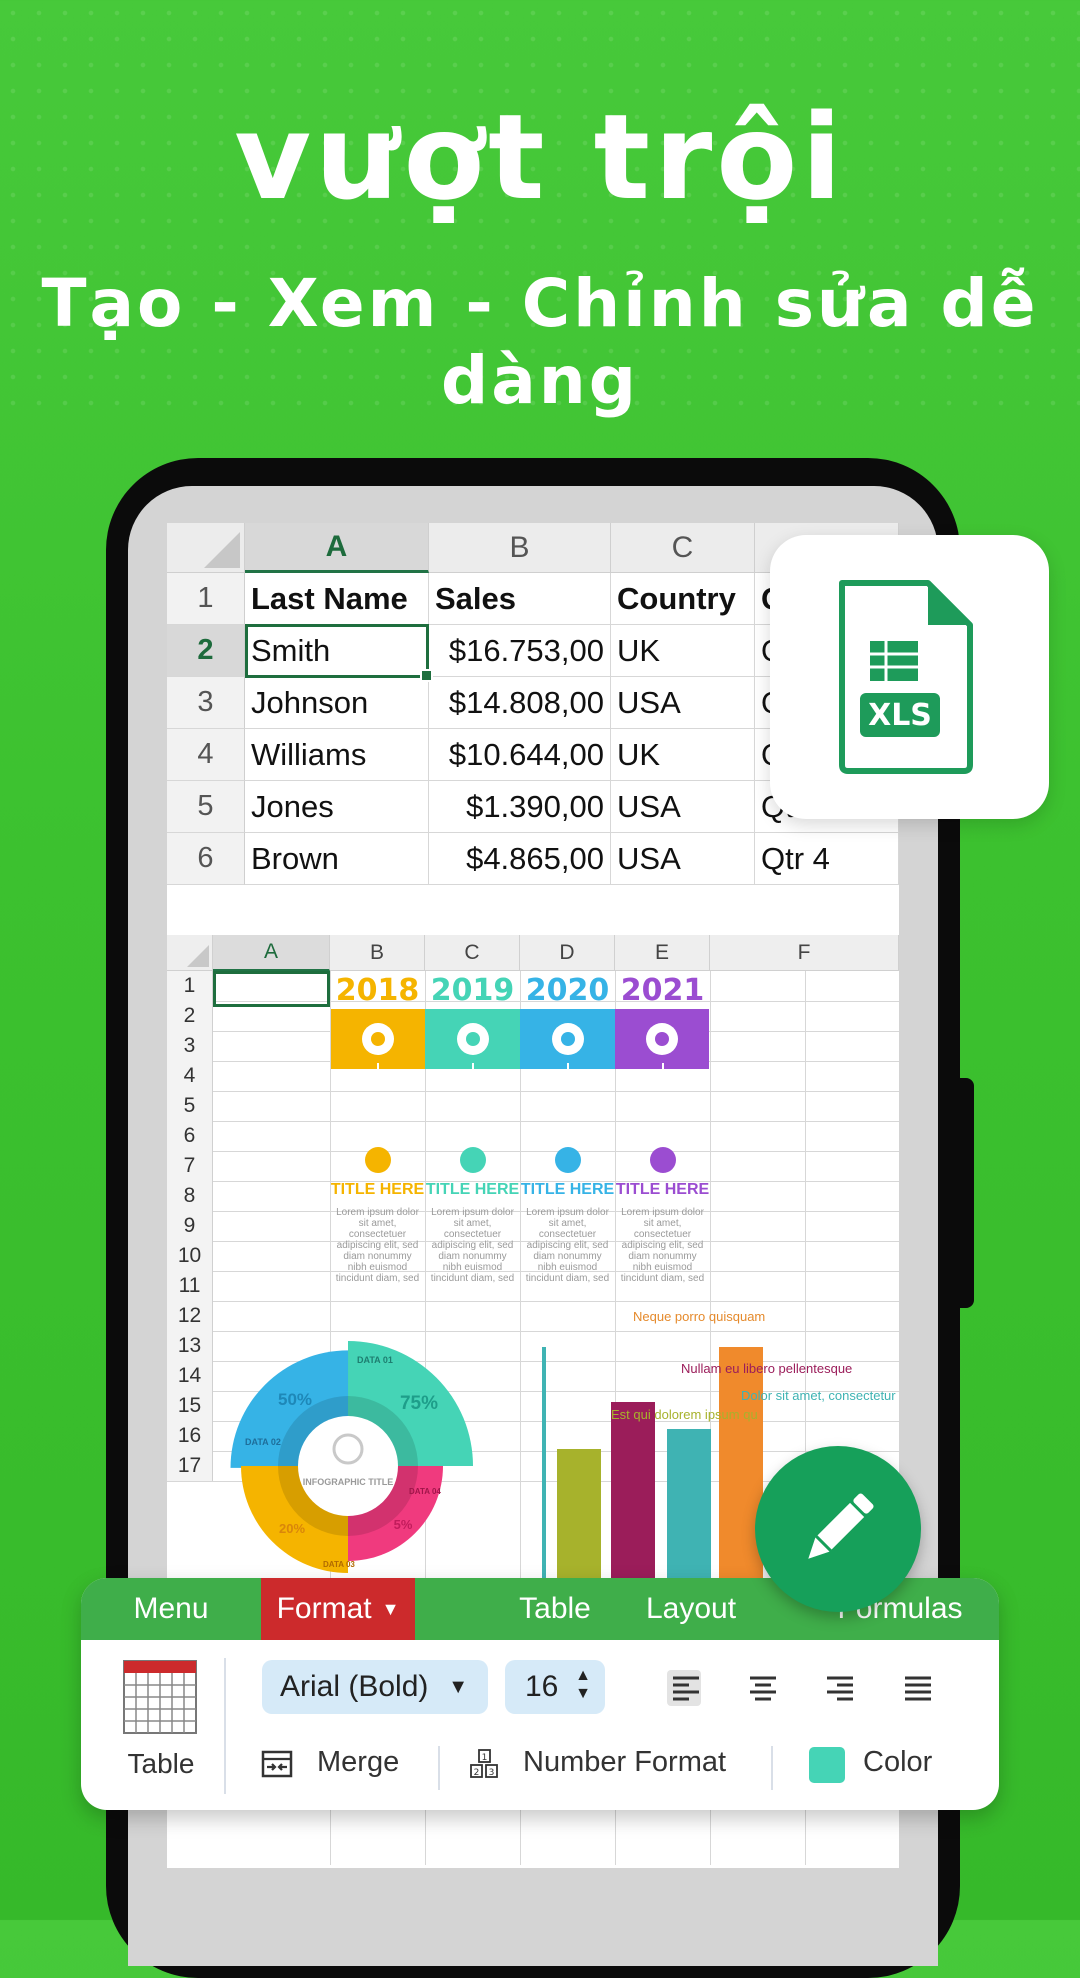 This screenshot has width=1080, height=1978. I want to click on cell: $14.808,00, so click(520, 703).